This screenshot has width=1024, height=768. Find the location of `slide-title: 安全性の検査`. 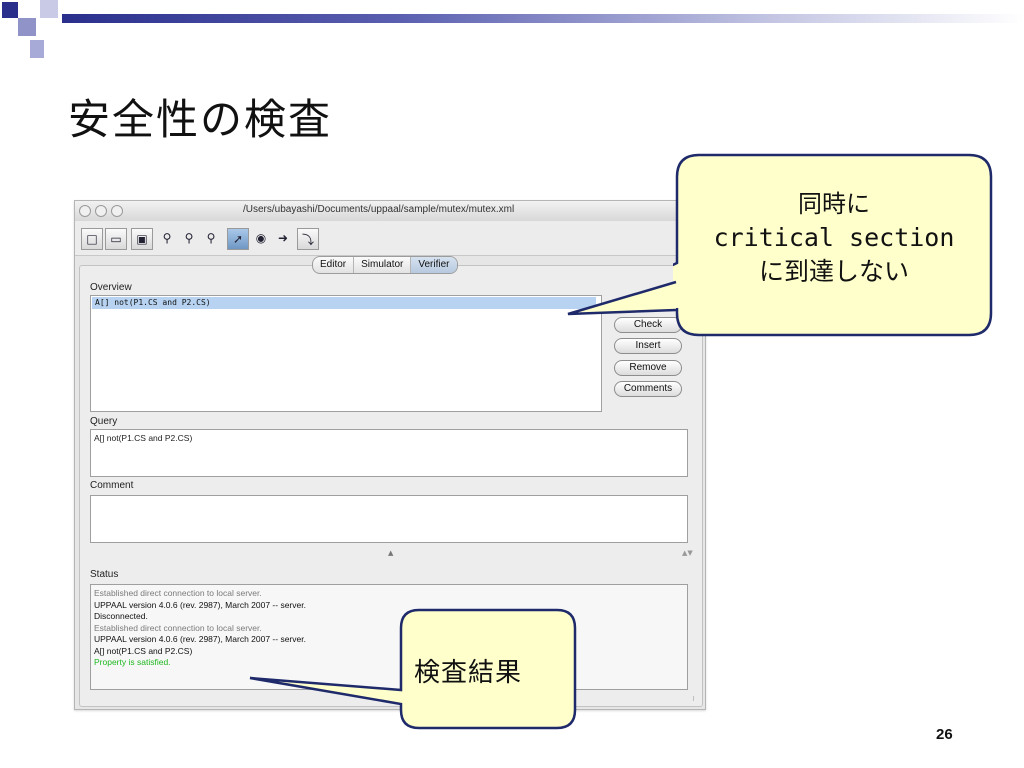

slide-title: 安全性の検査 is located at coordinates (200, 119).